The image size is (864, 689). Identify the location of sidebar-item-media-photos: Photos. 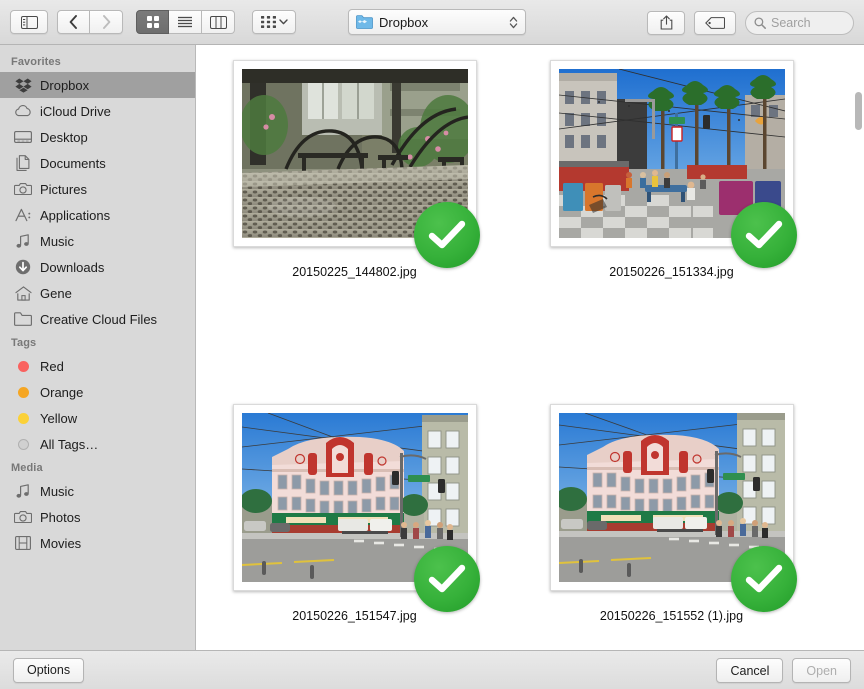
(97, 517).